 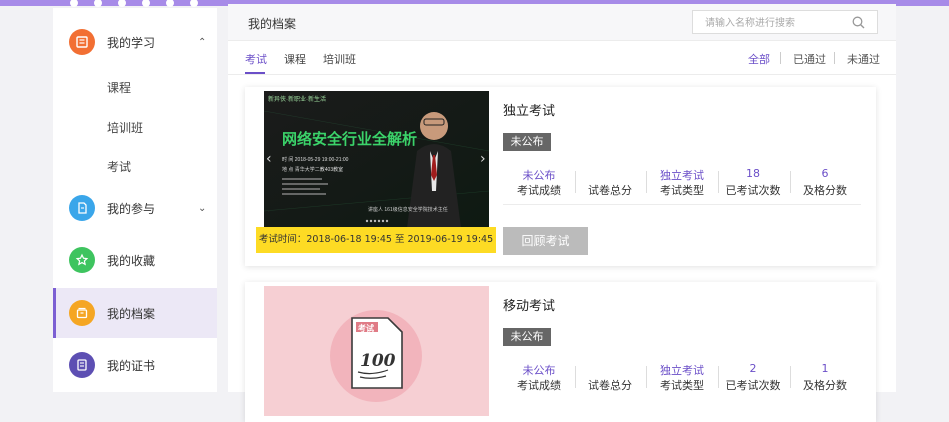 I want to click on document-icon, so click(x=82, y=208).